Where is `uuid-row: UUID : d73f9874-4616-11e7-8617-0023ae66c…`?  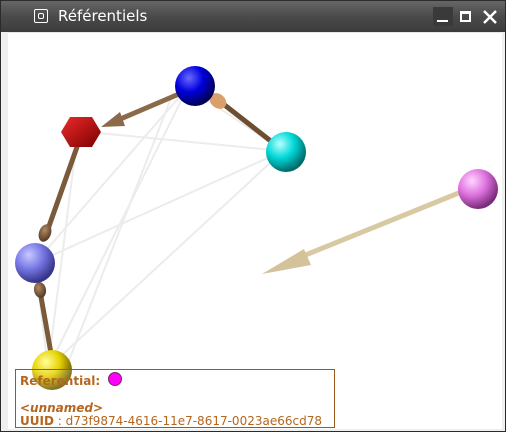
uuid-row: UUID : d73f9874-4616-11e7-8617-0023ae66c… is located at coordinates (171, 421).